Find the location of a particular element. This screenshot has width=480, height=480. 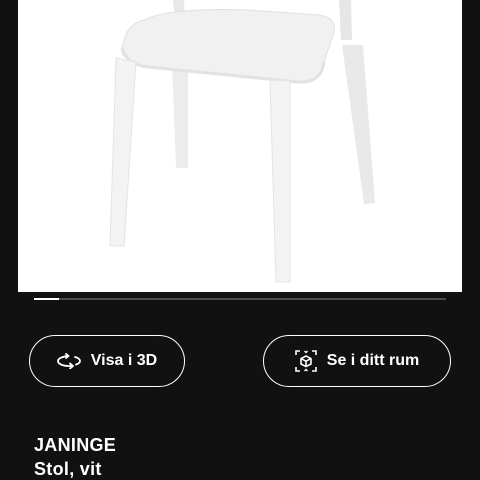

view-in-3d-label: Visa i 3D is located at coordinates (124, 360).